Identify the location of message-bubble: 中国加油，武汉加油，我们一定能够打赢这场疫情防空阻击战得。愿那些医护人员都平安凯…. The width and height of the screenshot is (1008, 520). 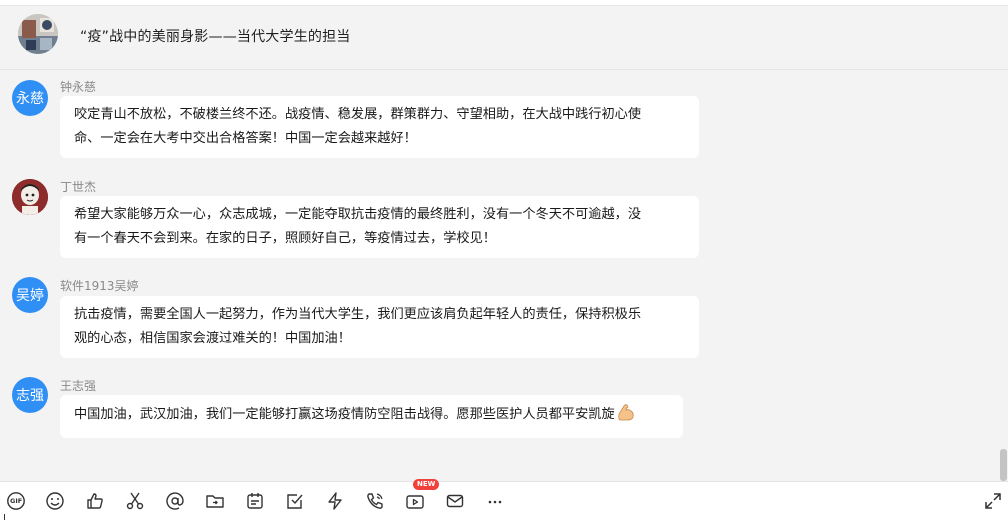
(371, 416).